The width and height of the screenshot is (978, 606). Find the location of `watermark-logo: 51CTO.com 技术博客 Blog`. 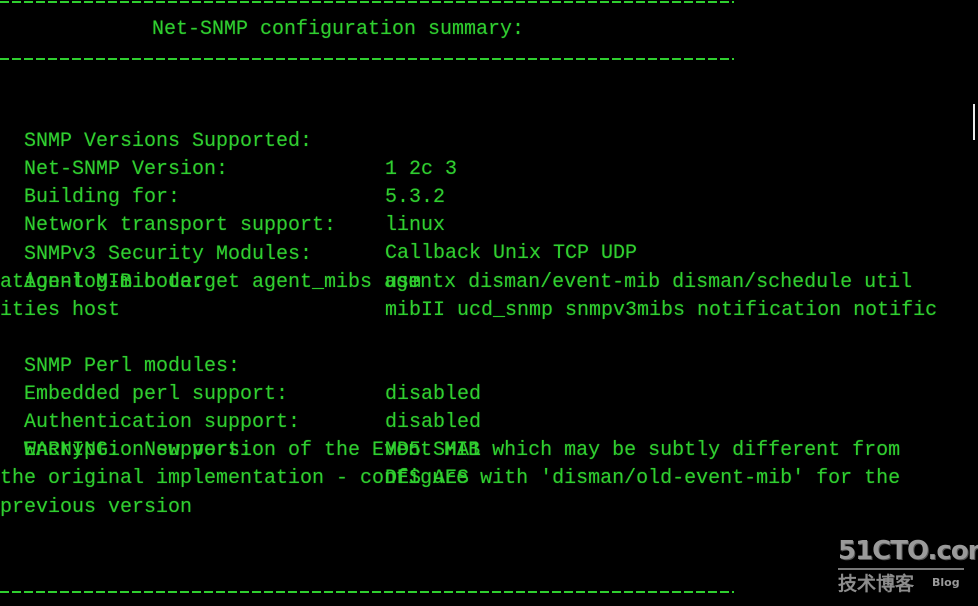

watermark-logo: 51CTO.com 技术博客 Blog is located at coordinates (908, 567).